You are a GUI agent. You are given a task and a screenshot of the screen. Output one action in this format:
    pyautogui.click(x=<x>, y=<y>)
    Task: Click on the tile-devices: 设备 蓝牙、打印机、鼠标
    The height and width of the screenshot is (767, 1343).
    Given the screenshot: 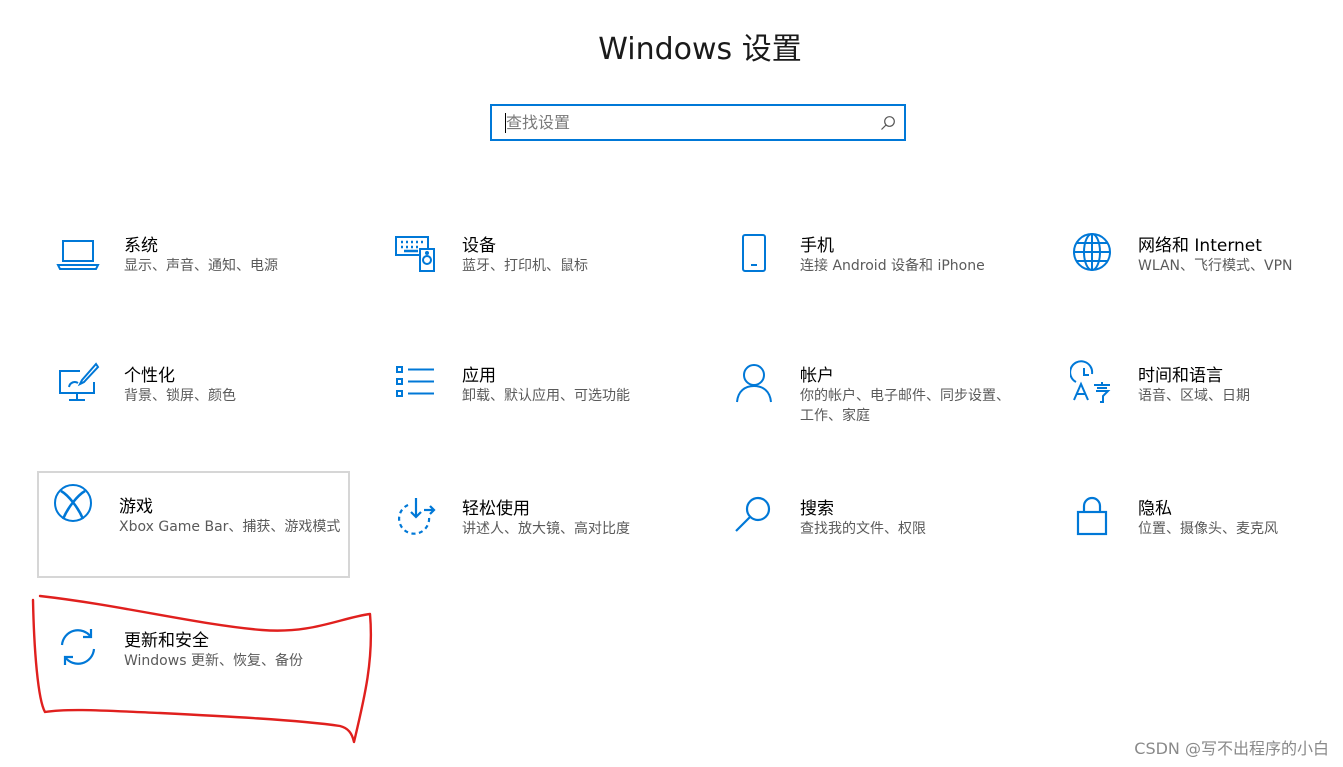 What is the action you would take?
    pyautogui.click(x=534, y=260)
    